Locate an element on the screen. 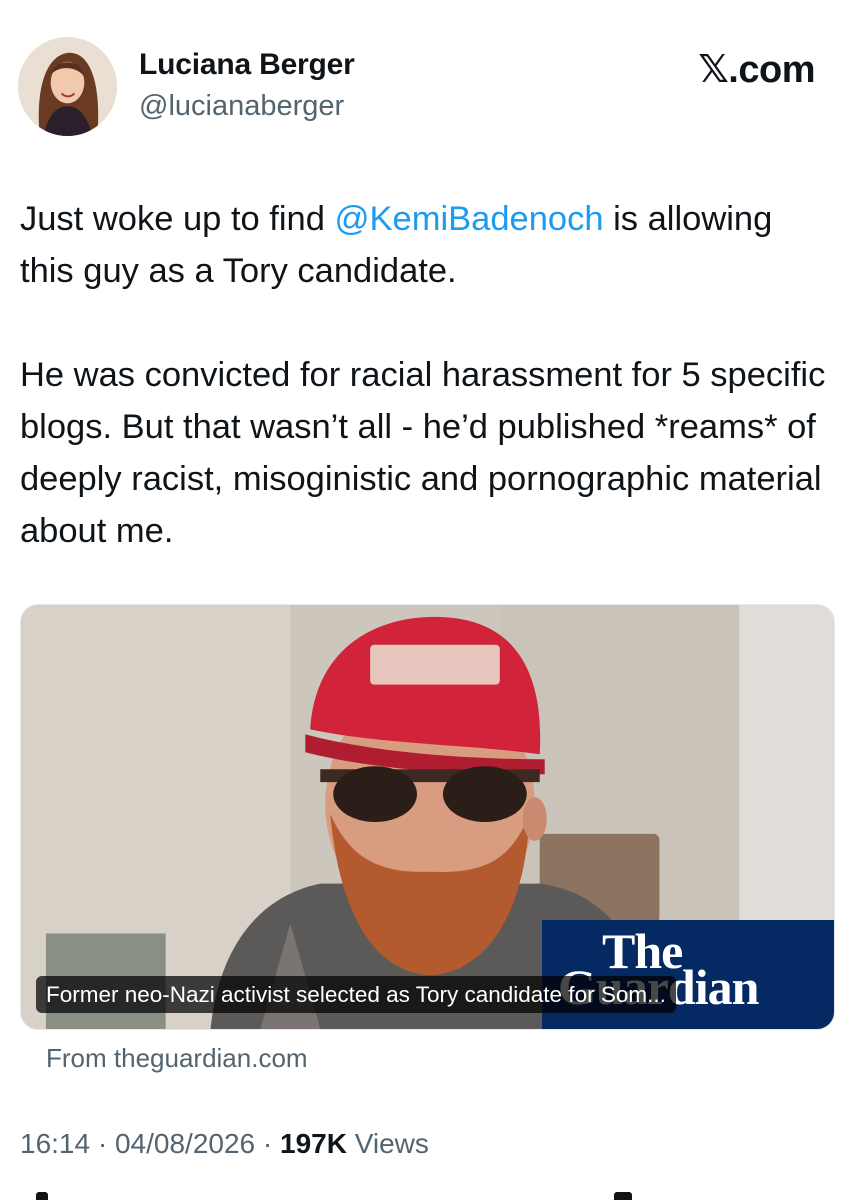 Image resolution: width=855 pixels, height=1200 pixels. author-display-name: Luciana Berger is located at coordinates (247, 65).